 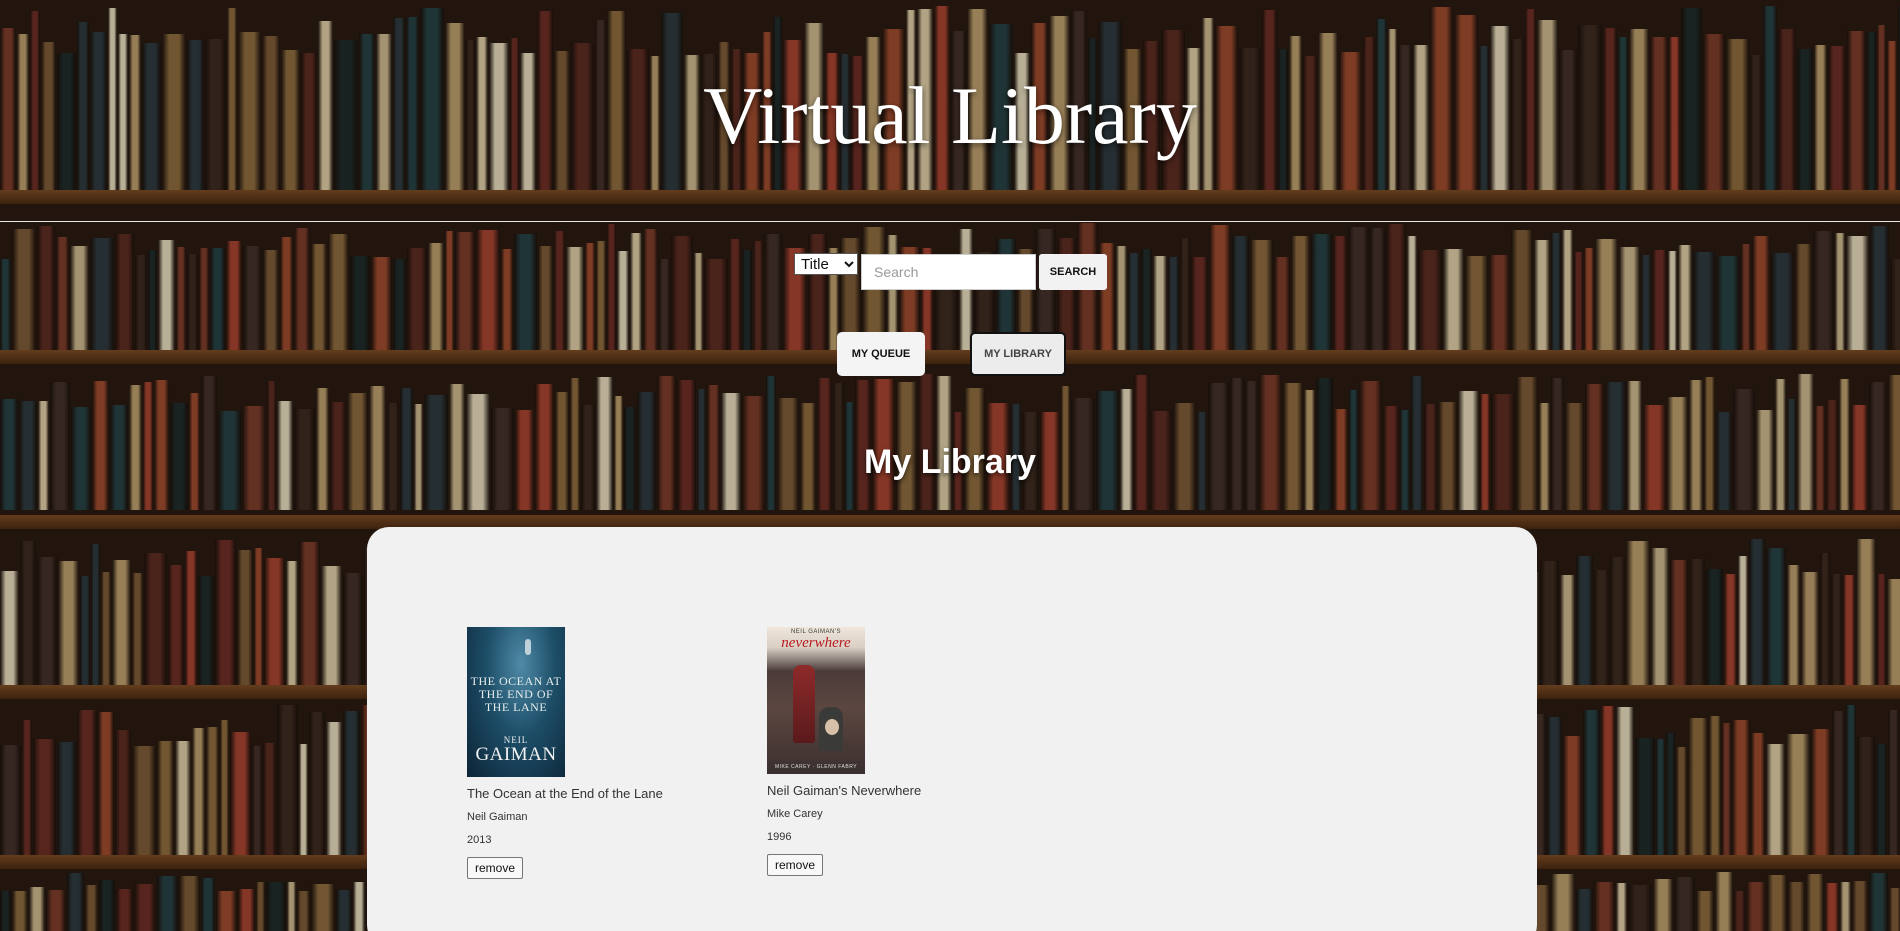 What do you see at coordinates (816, 767) in the screenshot?
I see `cover-credit-text: MIKE CAREY · GLENN FABRY` at bounding box center [816, 767].